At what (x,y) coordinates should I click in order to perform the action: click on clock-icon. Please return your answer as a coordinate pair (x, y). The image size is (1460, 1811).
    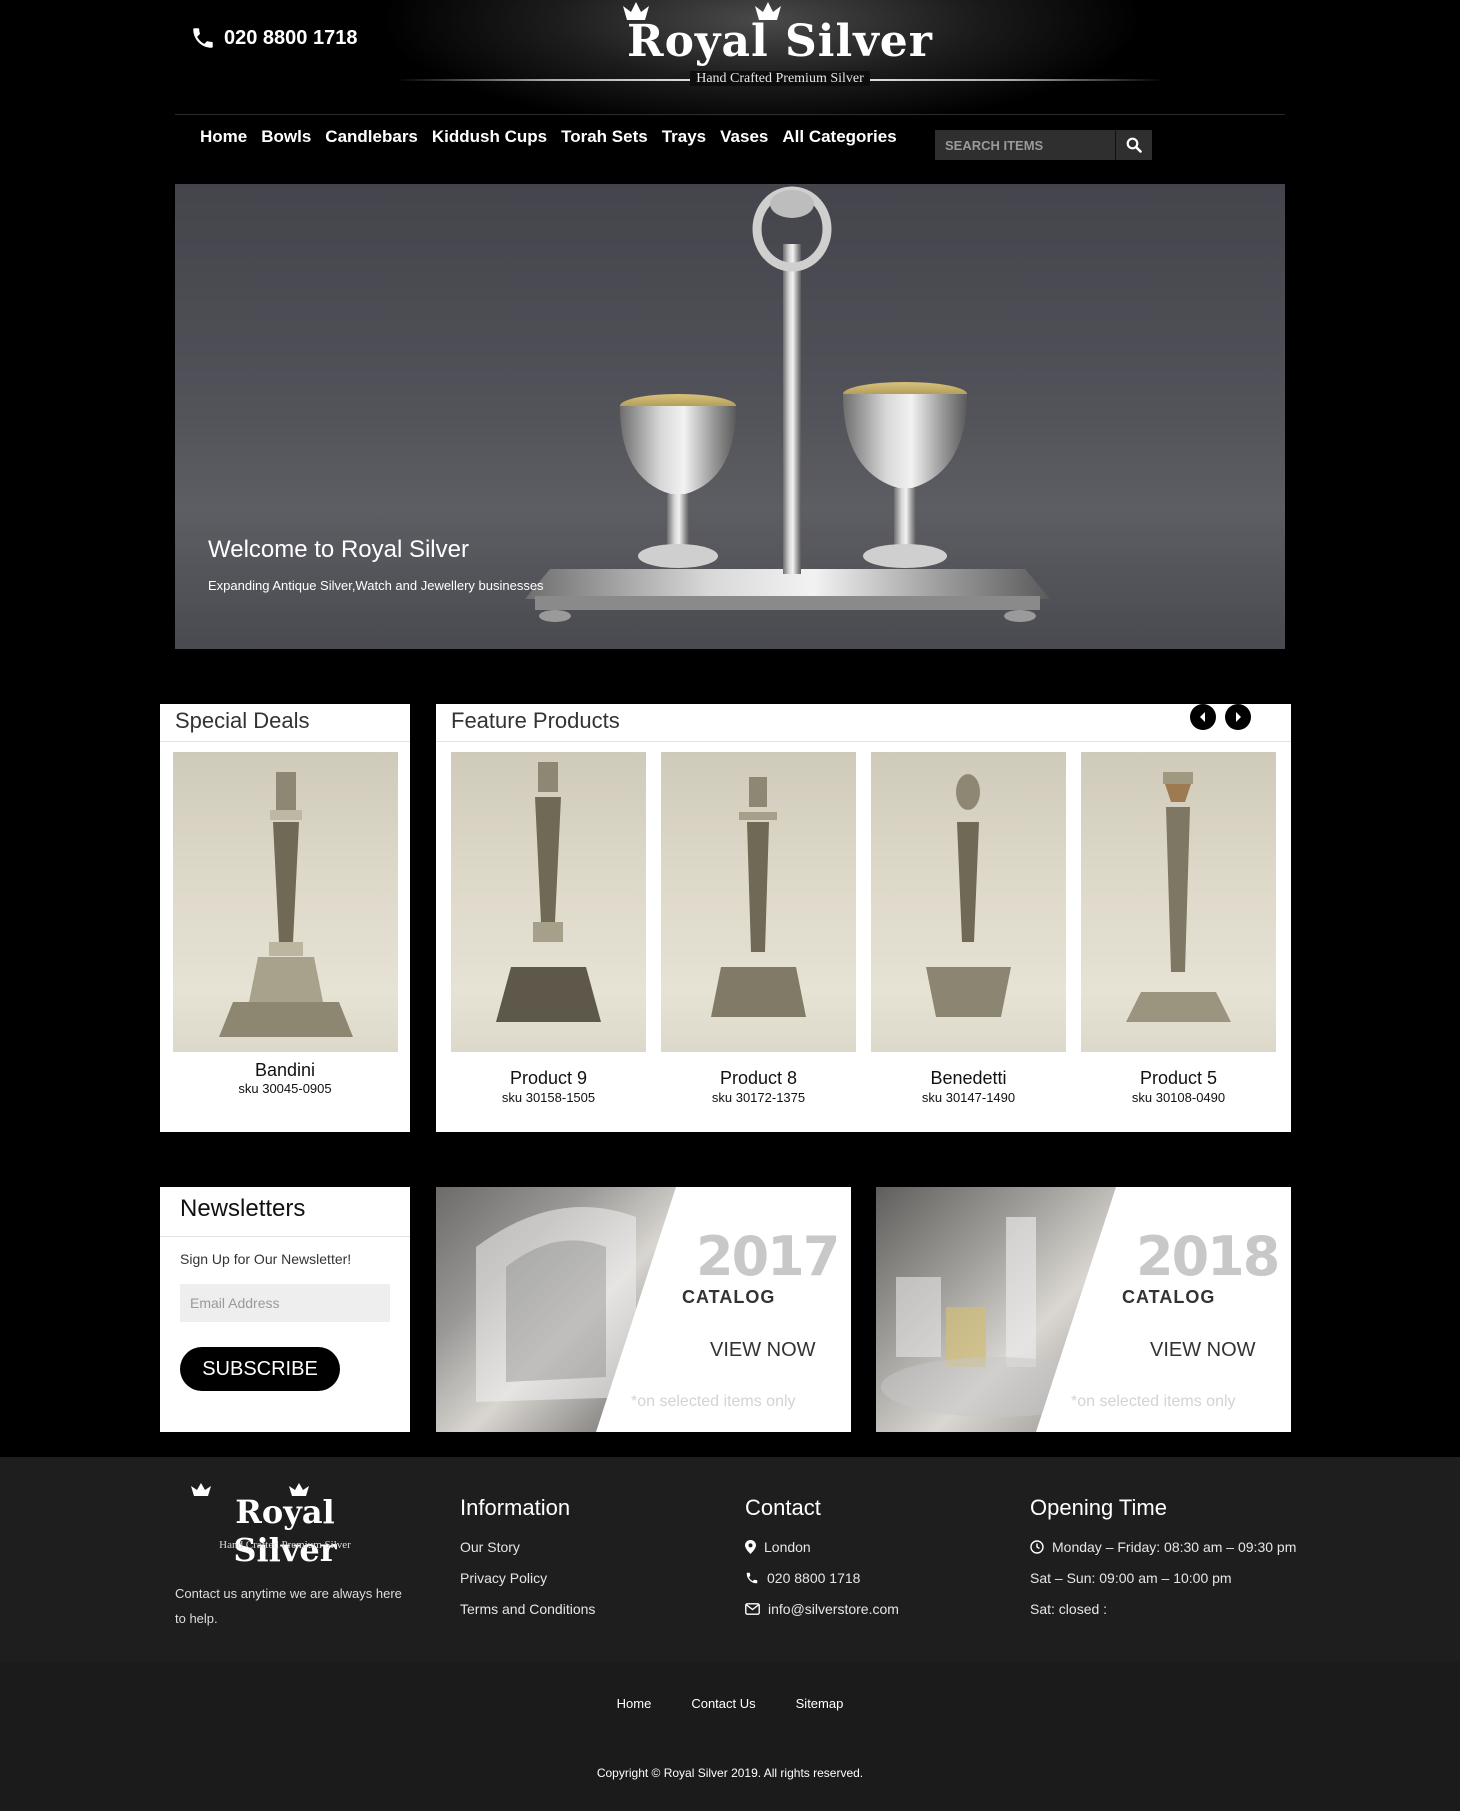
    Looking at the image, I should click on (1037, 1546).